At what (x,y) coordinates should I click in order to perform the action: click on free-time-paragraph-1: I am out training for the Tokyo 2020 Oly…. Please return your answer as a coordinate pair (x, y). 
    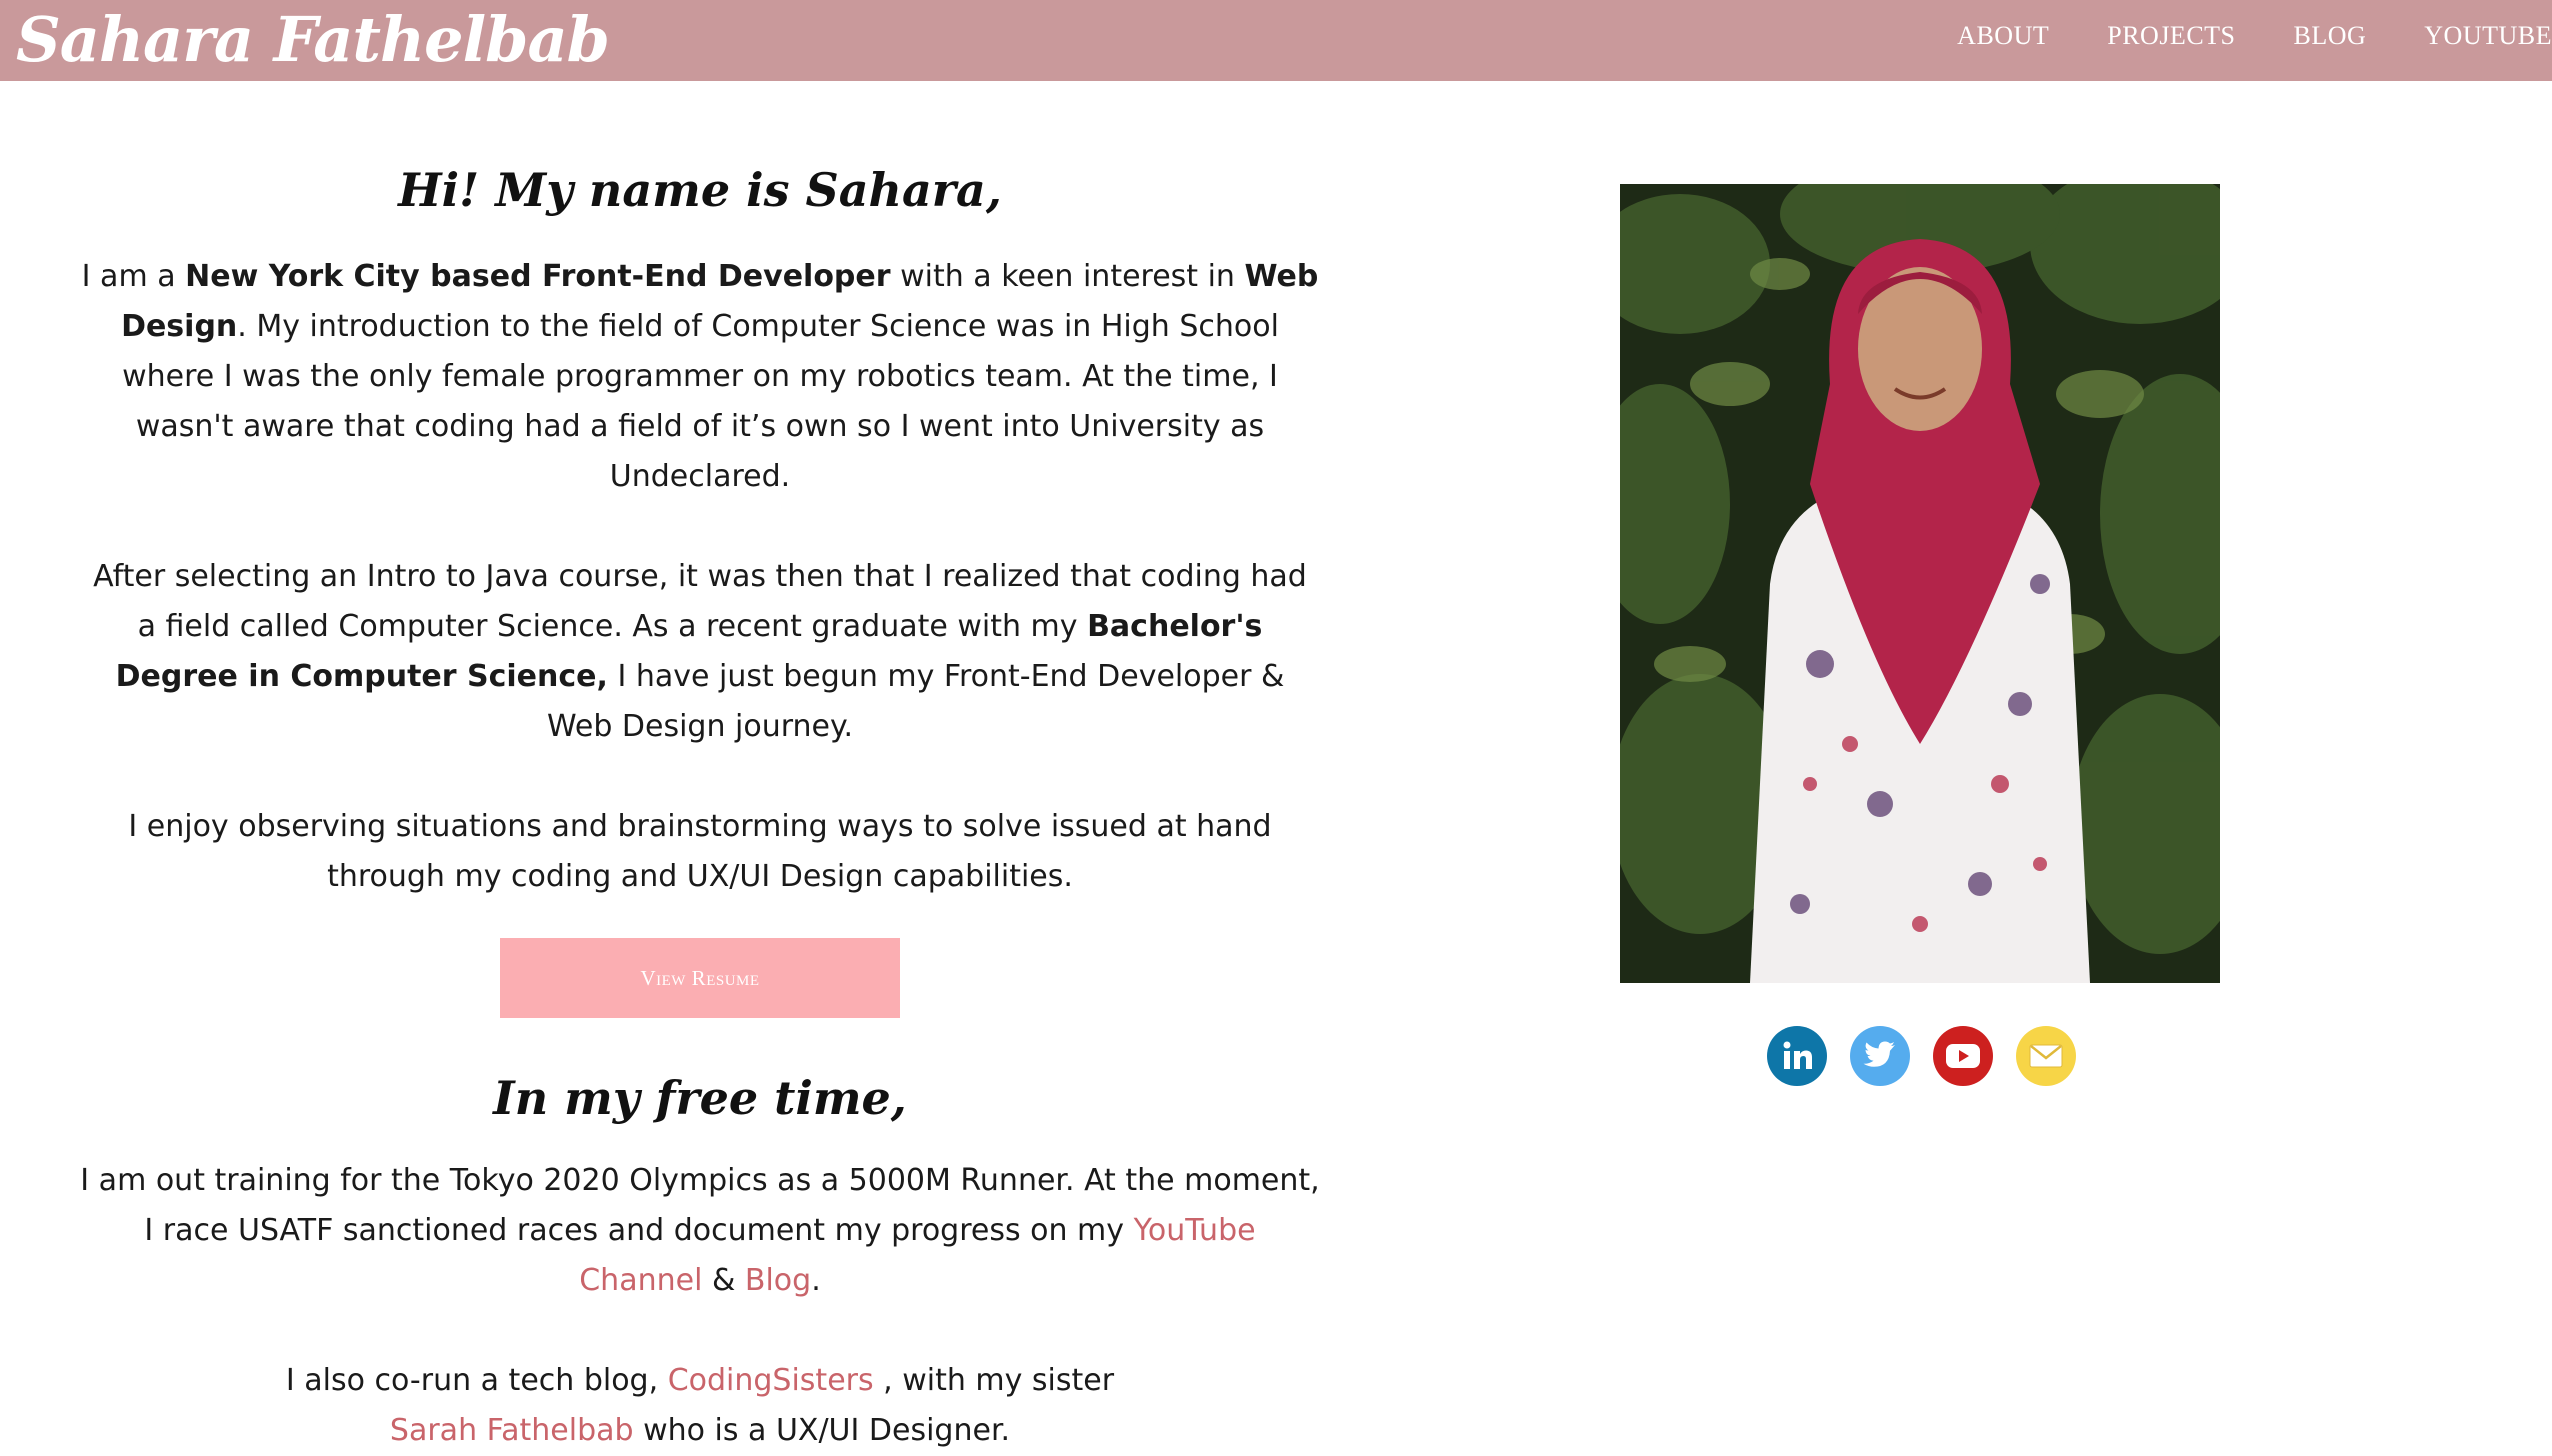
    Looking at the image, I should click on (700, 1230).